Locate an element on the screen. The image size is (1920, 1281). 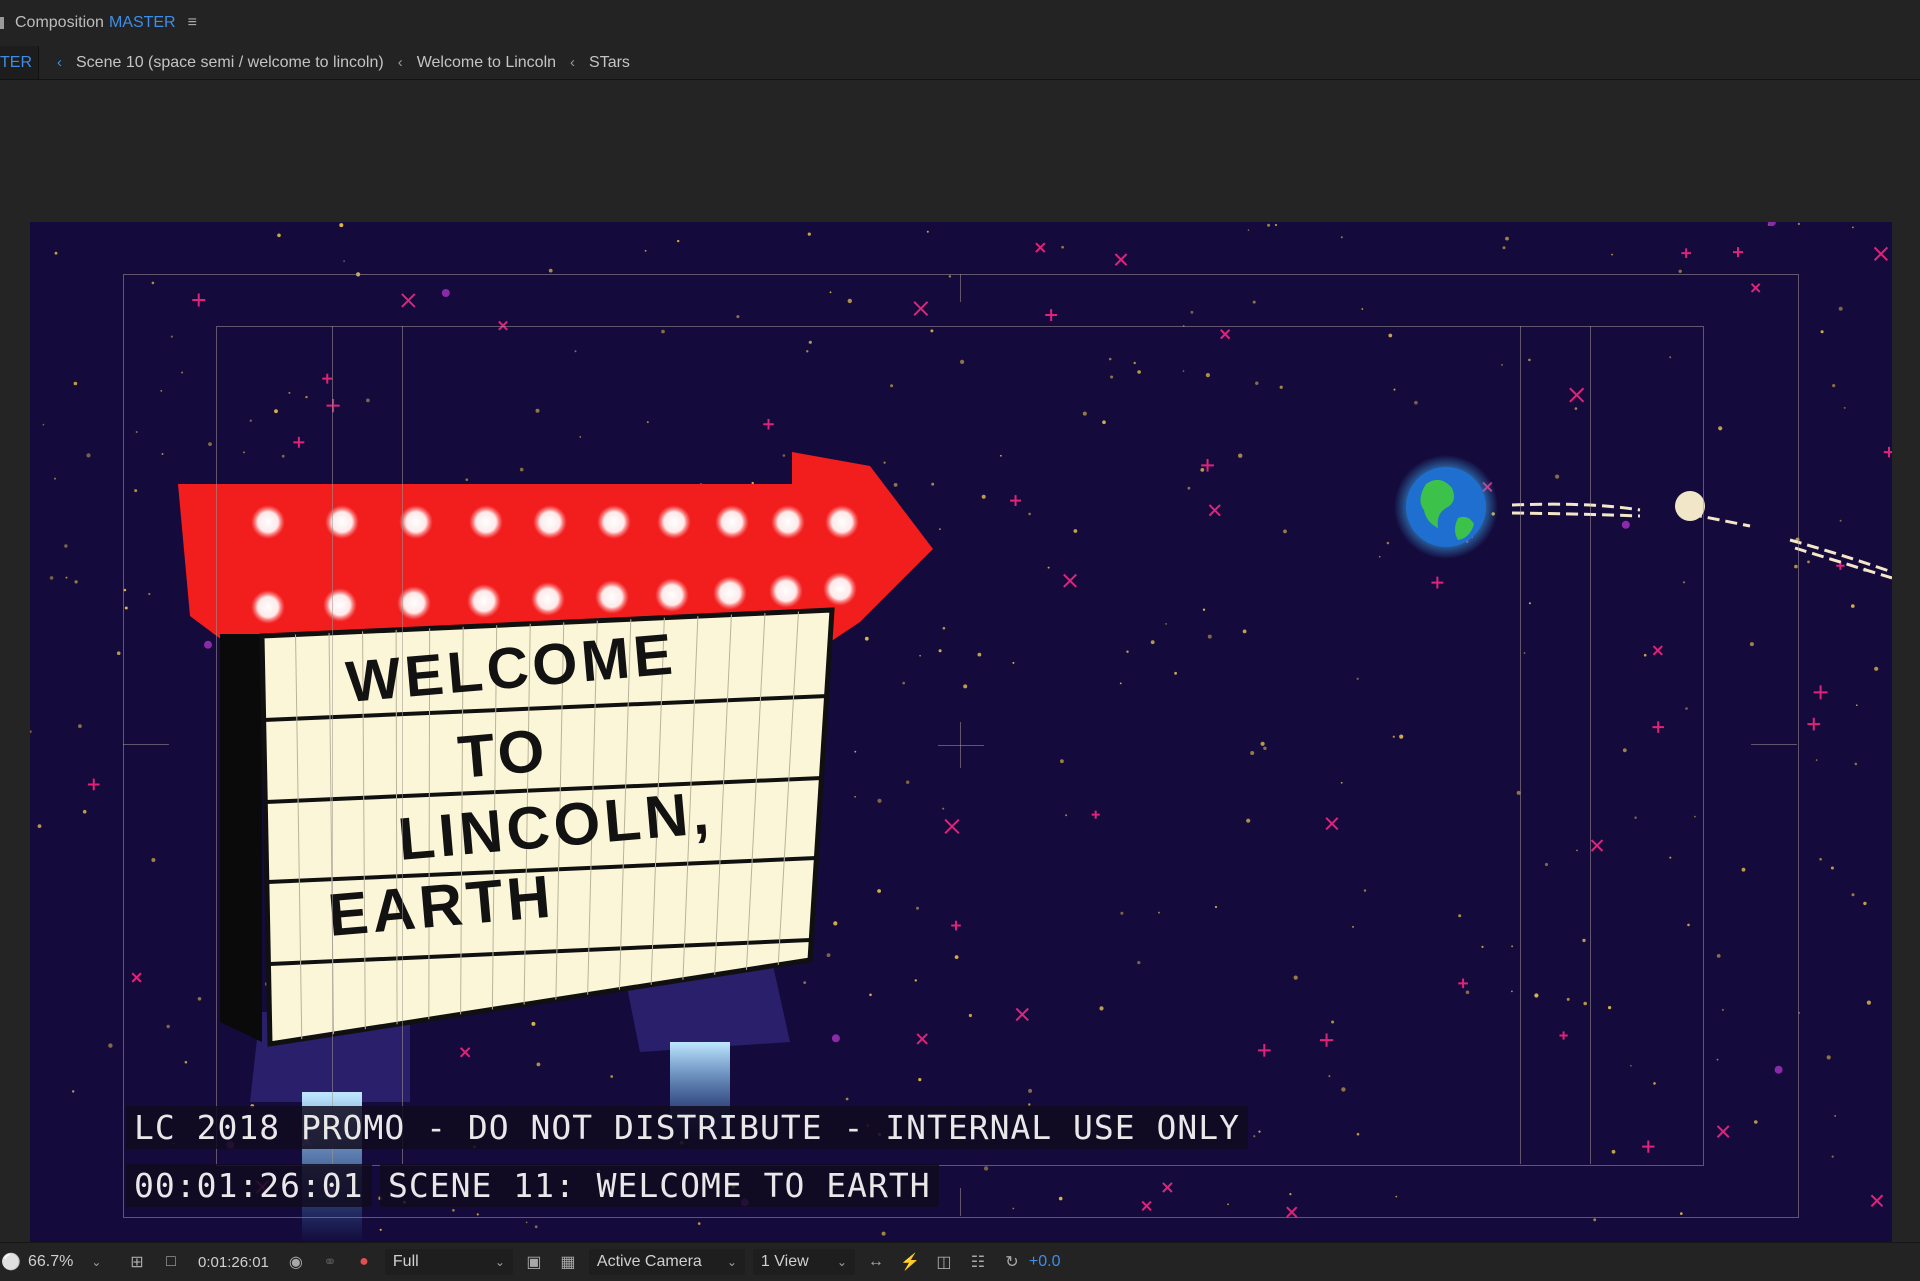
mask-visibility-icon: □ is located at coordinates (171, 1262).